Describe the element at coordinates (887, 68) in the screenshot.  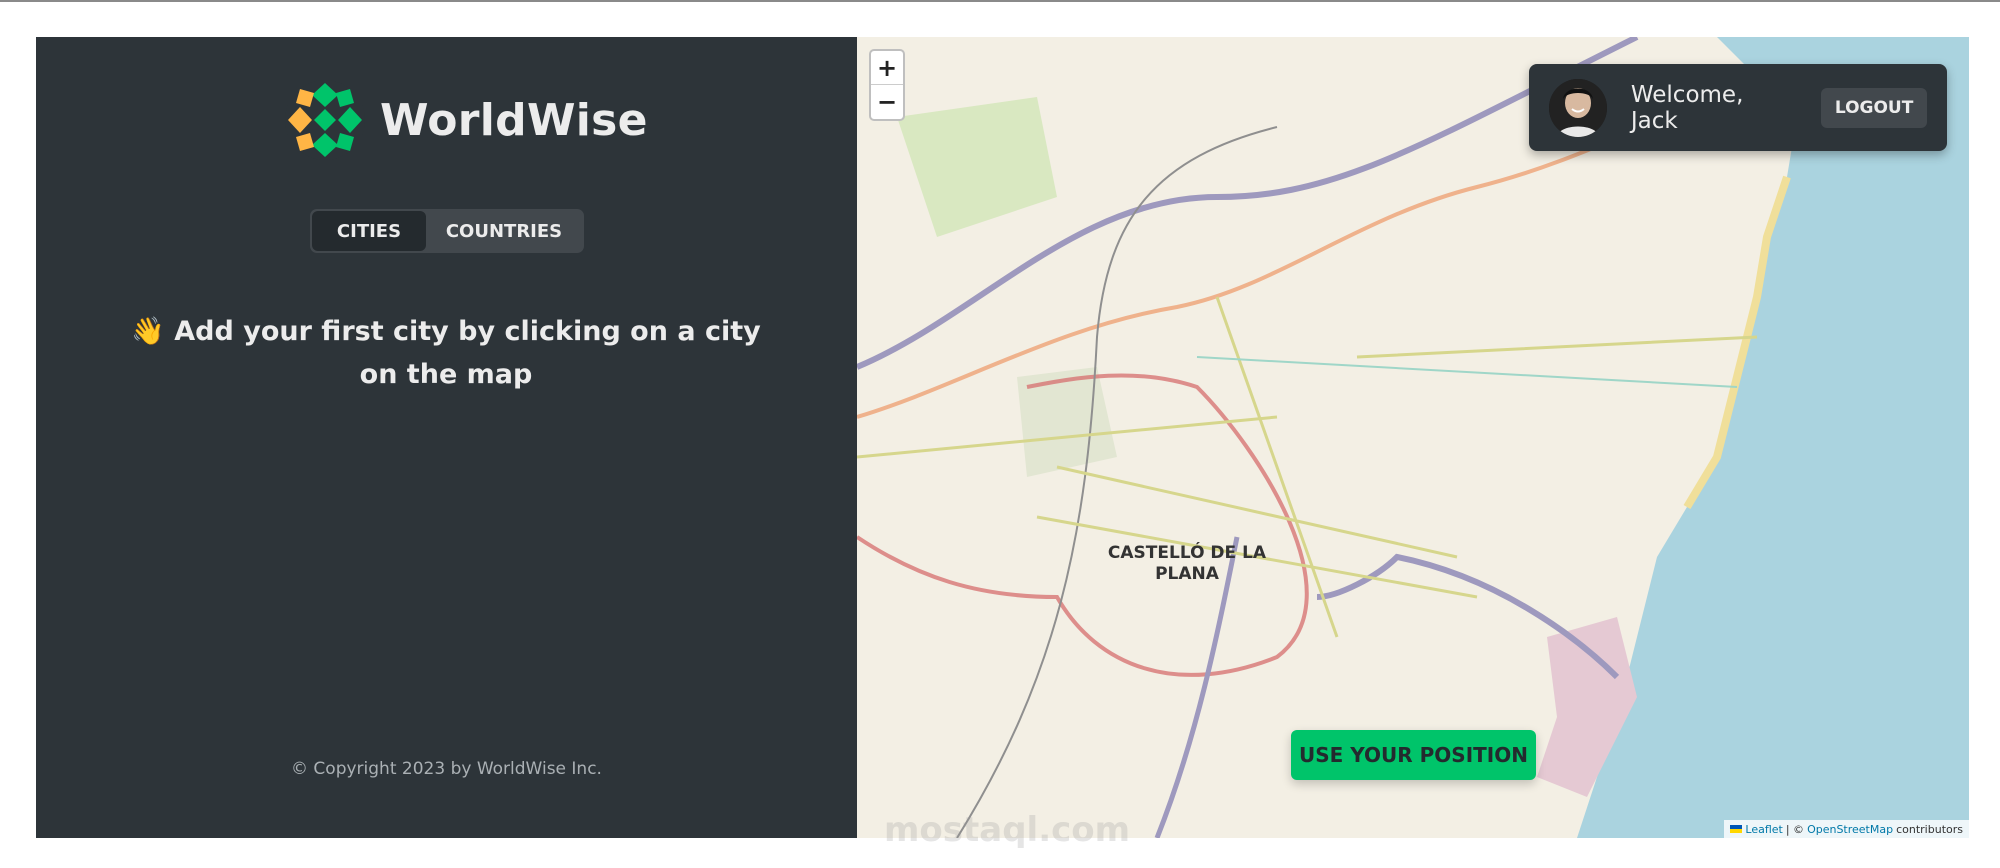
I see `zoom-in-button: +` at that location.